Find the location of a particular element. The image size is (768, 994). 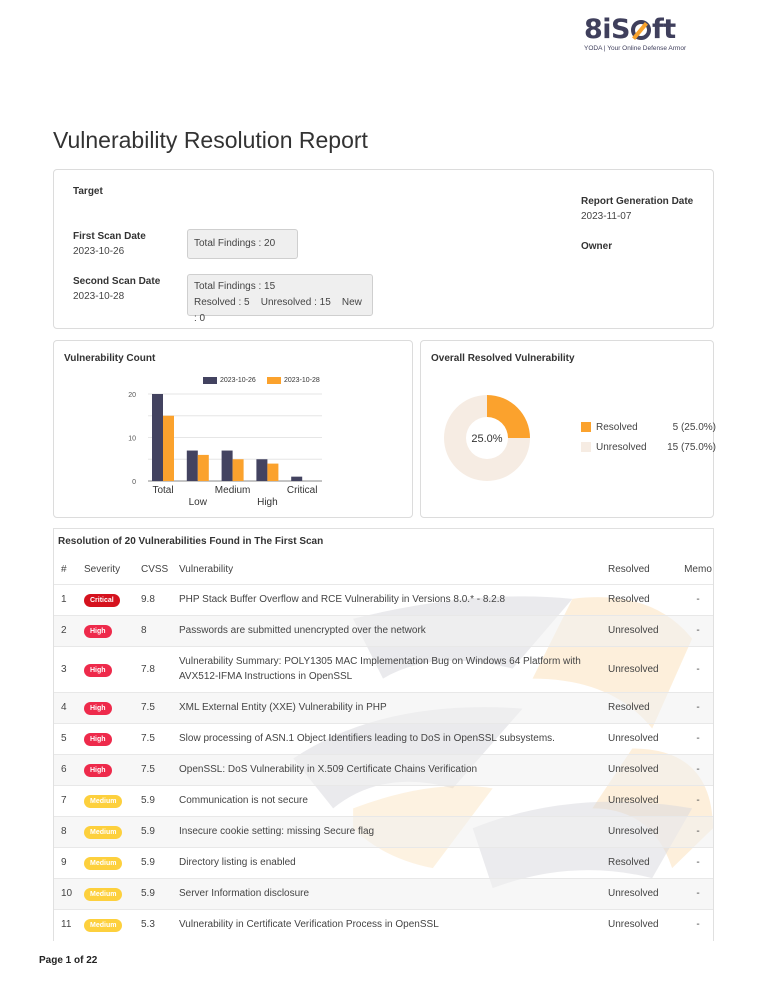

x-tick-label: Total is located at coordinates (162, 490).